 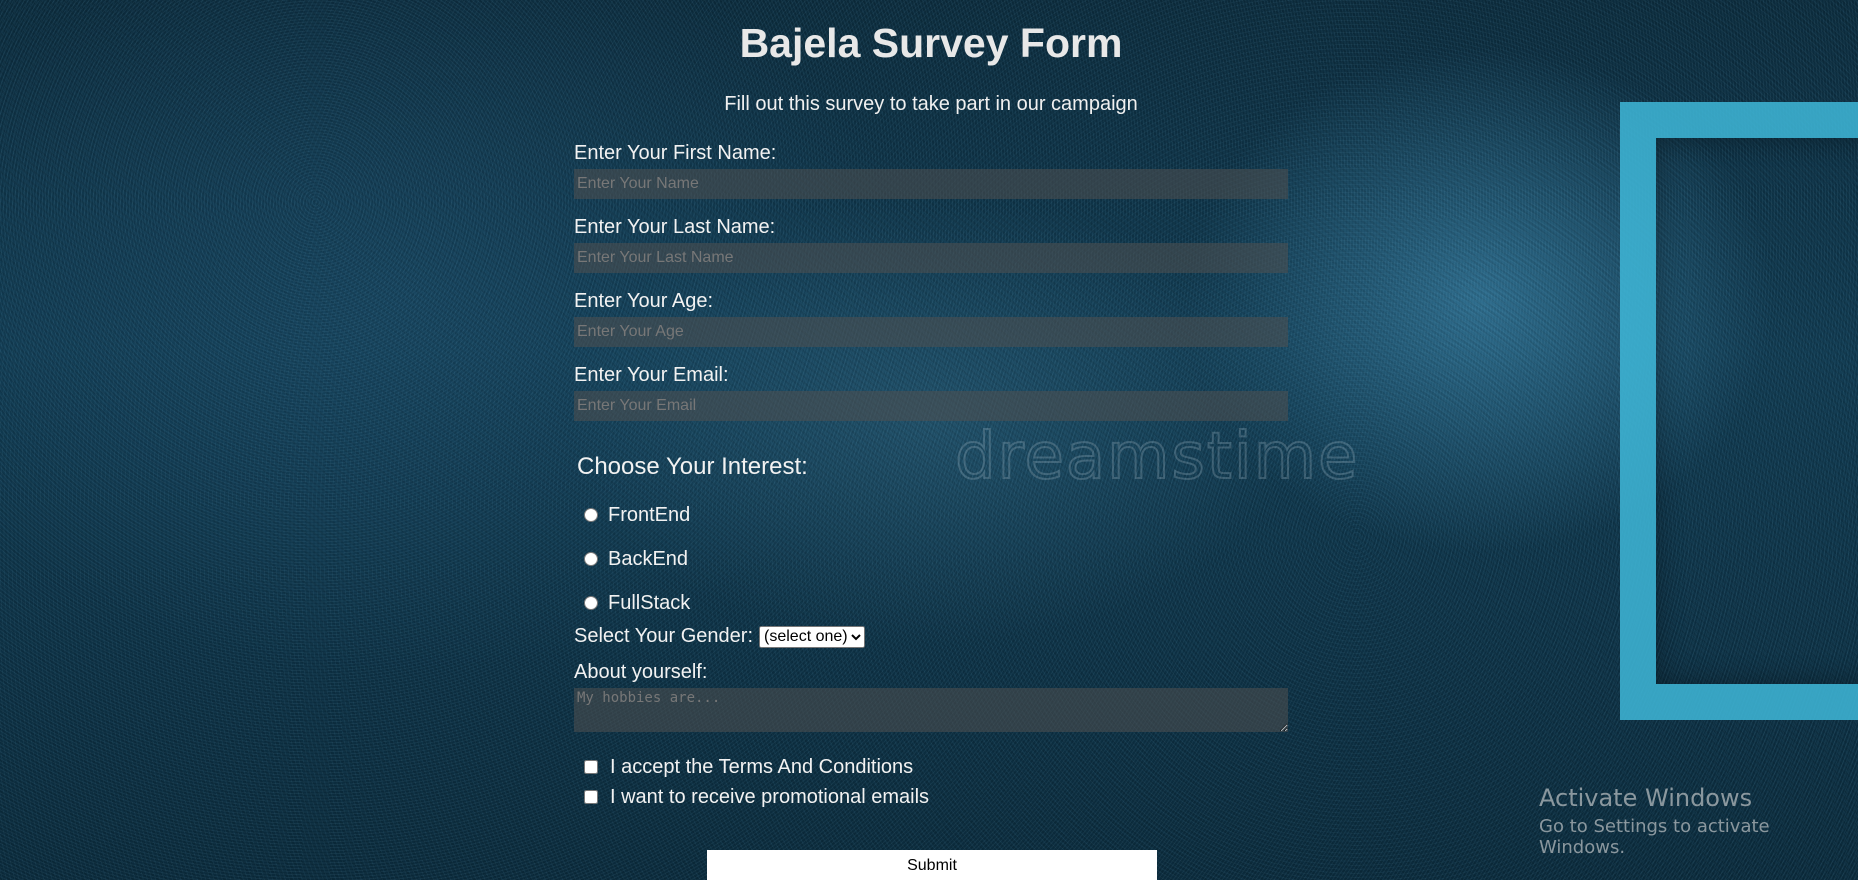 I want to click on terms-row: I accept the Terms And Conditions, so click(x=934, y=767).